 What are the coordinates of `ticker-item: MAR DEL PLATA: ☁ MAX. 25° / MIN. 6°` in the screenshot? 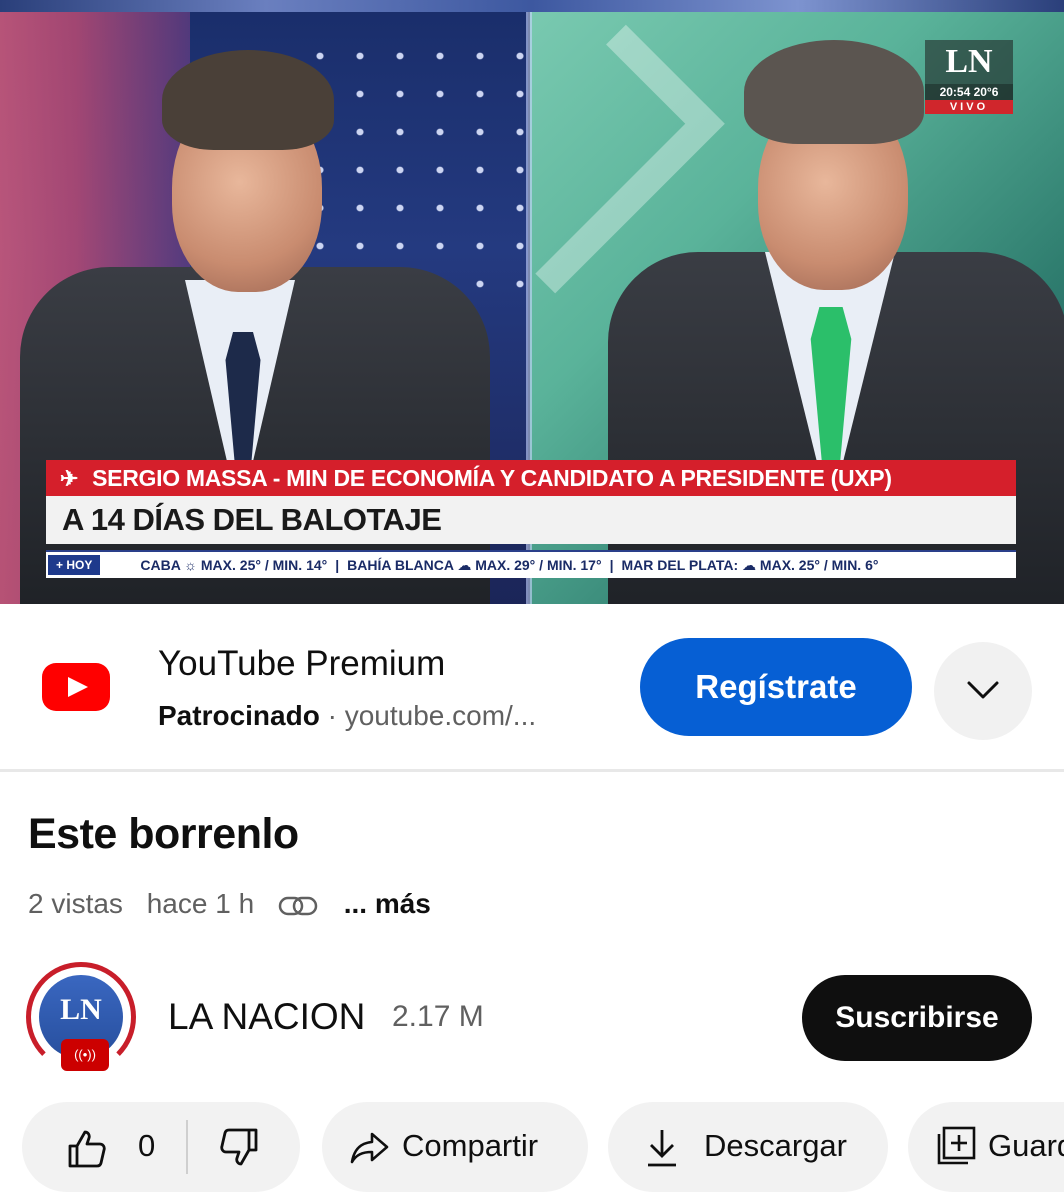 It's located at (750, 565).